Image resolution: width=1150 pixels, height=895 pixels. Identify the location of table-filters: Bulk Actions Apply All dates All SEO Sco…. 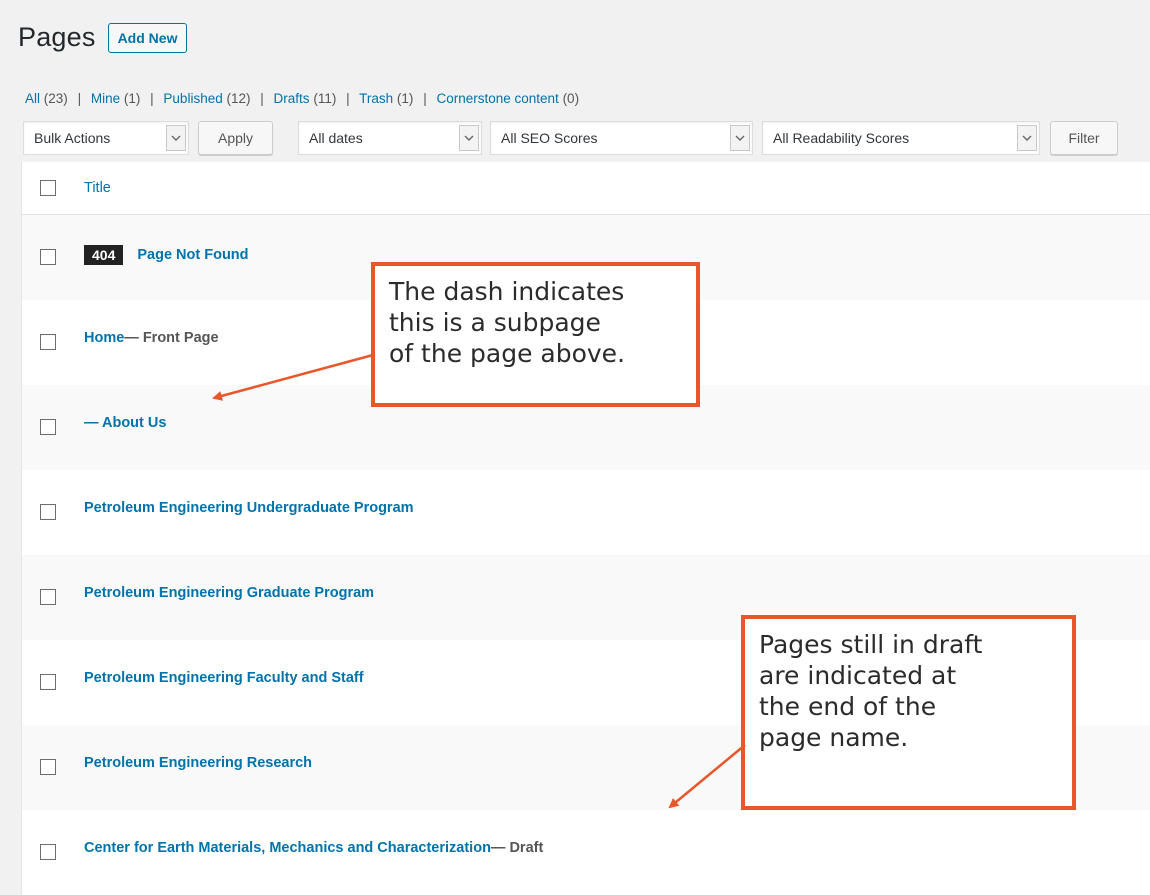
(570, 138).